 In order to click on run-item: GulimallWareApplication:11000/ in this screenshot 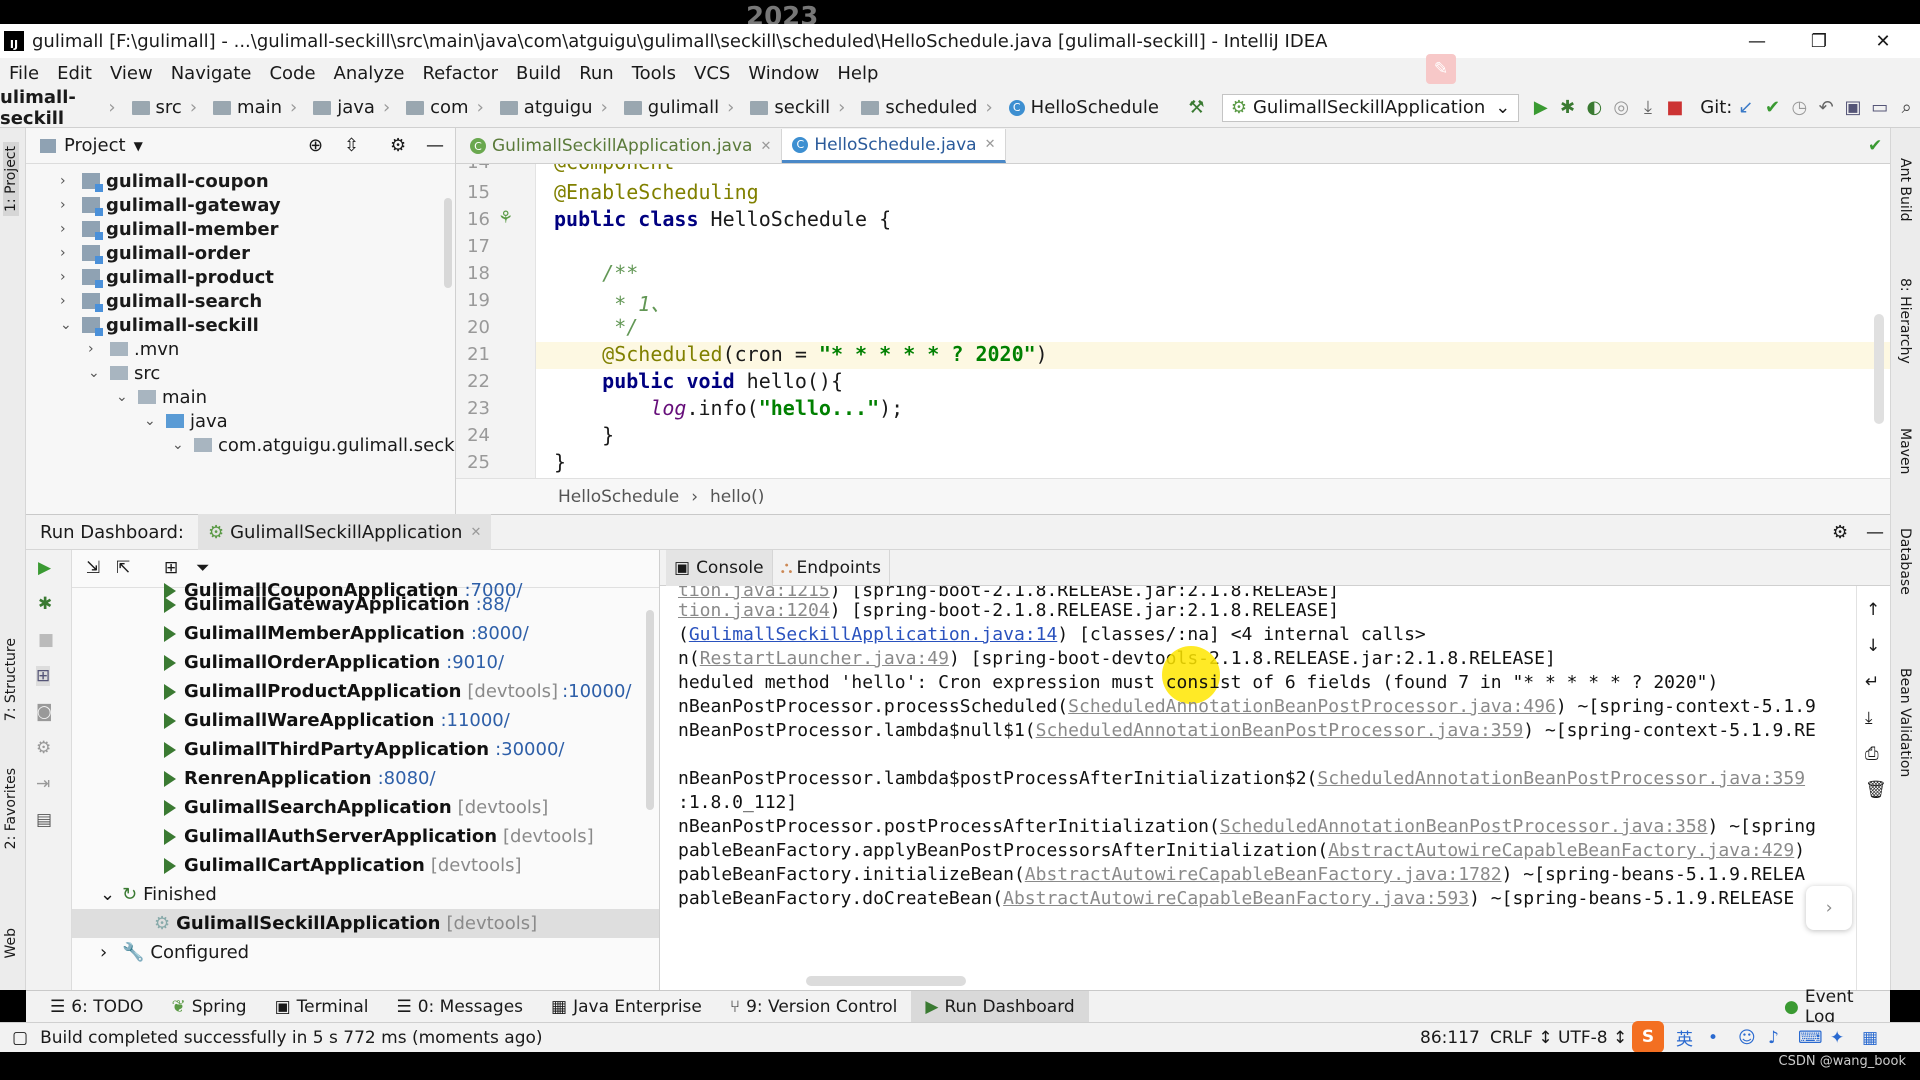, I will do `click(337, 720)`.